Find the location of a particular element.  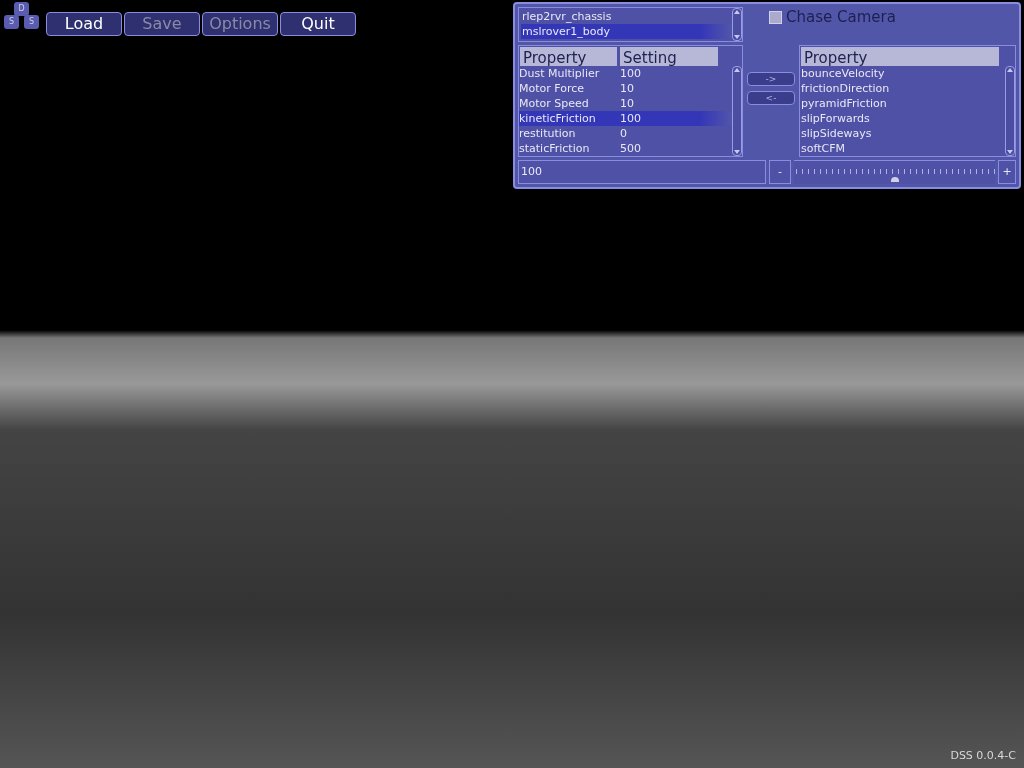

property-name: bounceVelocity is located at coordinates (902, 73).